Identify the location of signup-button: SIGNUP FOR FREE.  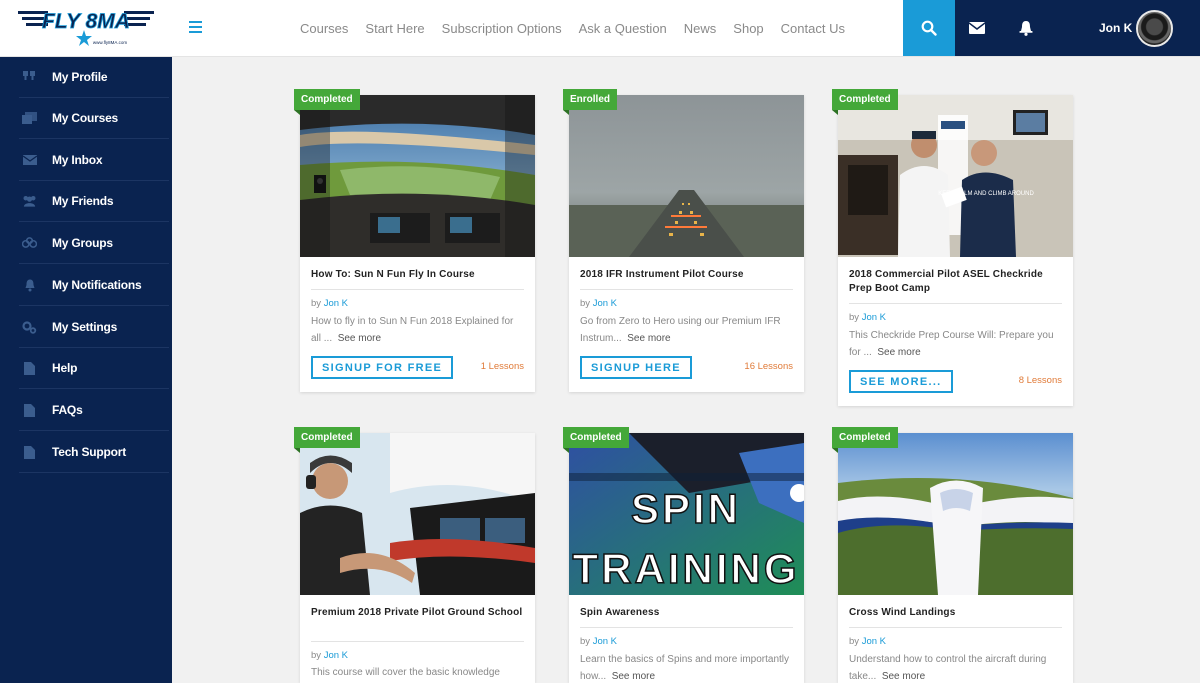
(382, 367).